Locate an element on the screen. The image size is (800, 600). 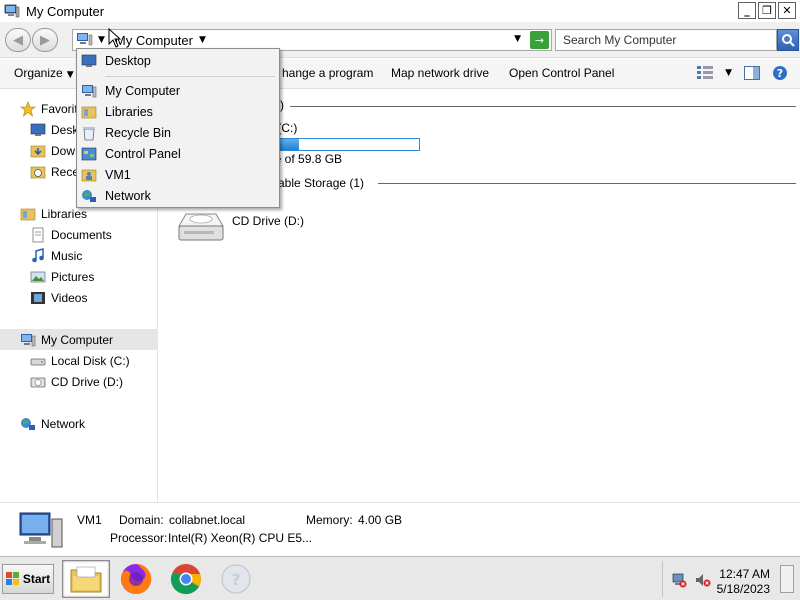
map-network-drive-button: Map network drive is located at coordinates (440, 73).